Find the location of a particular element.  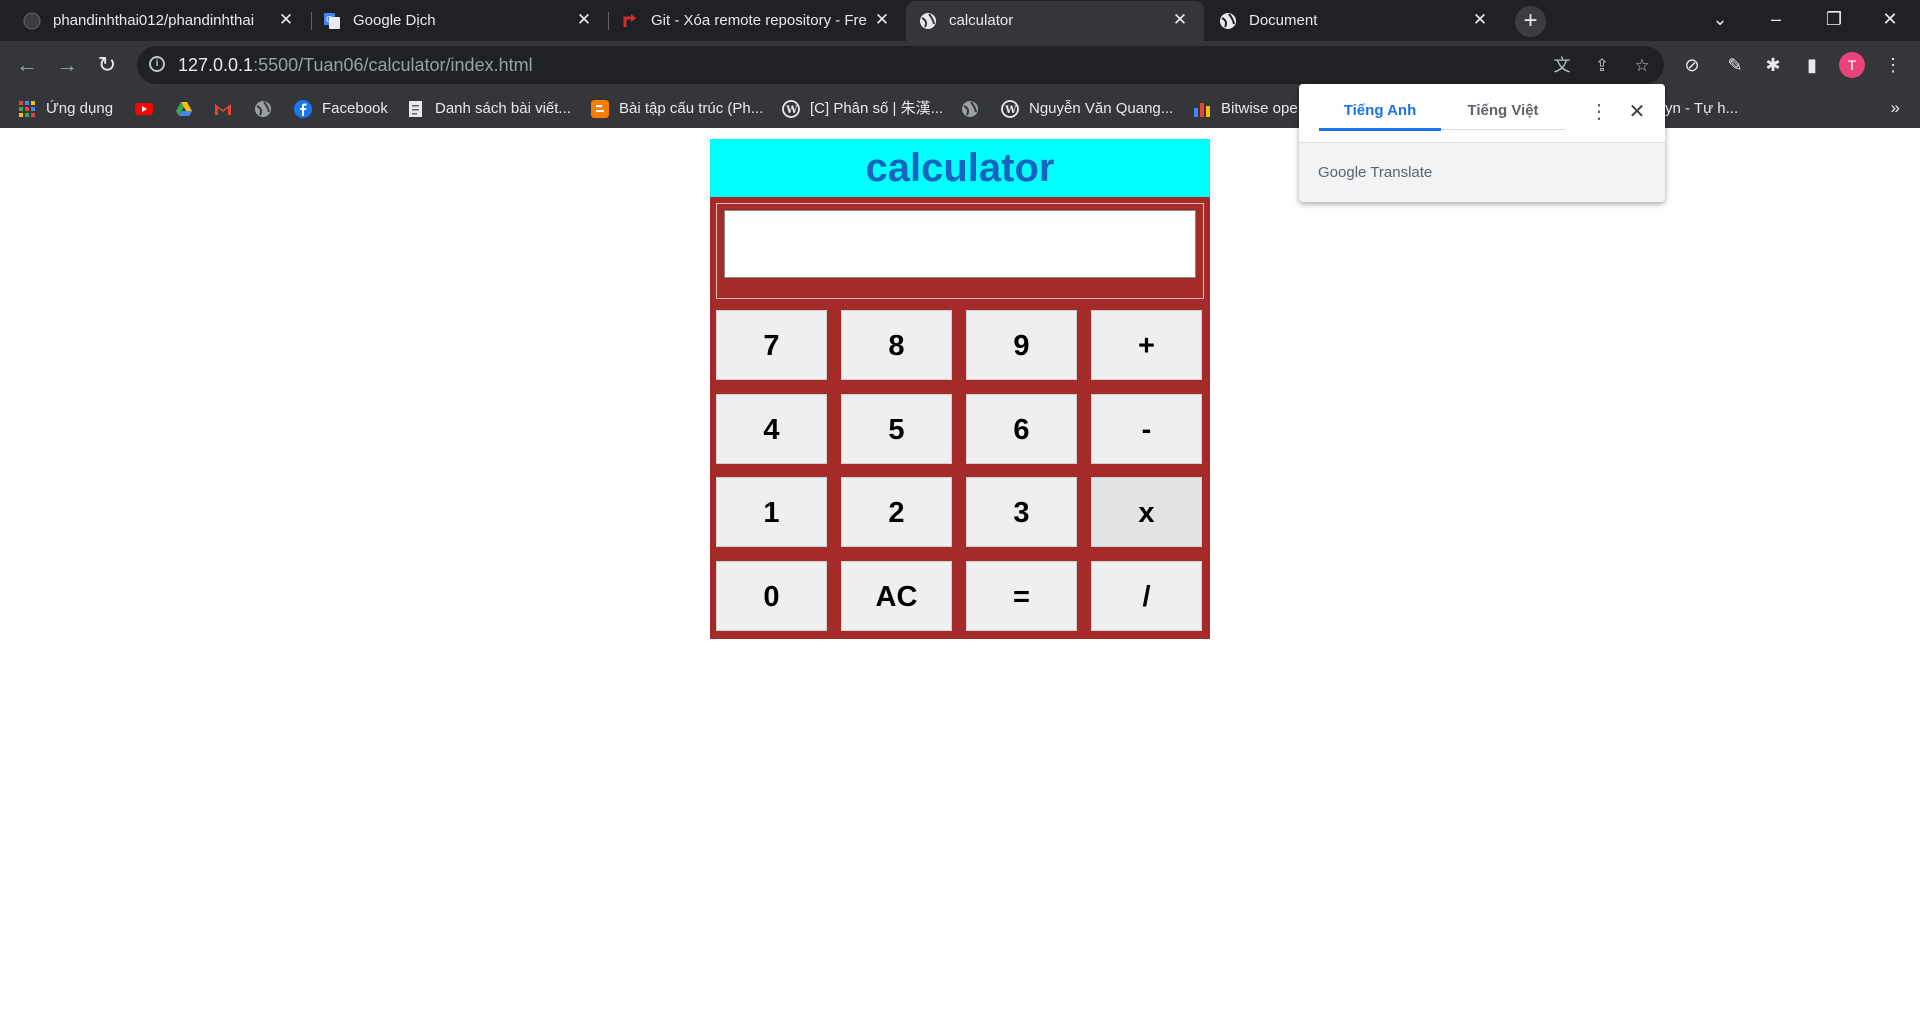

new-tab-button: + is located at coordinates (1530, 21).